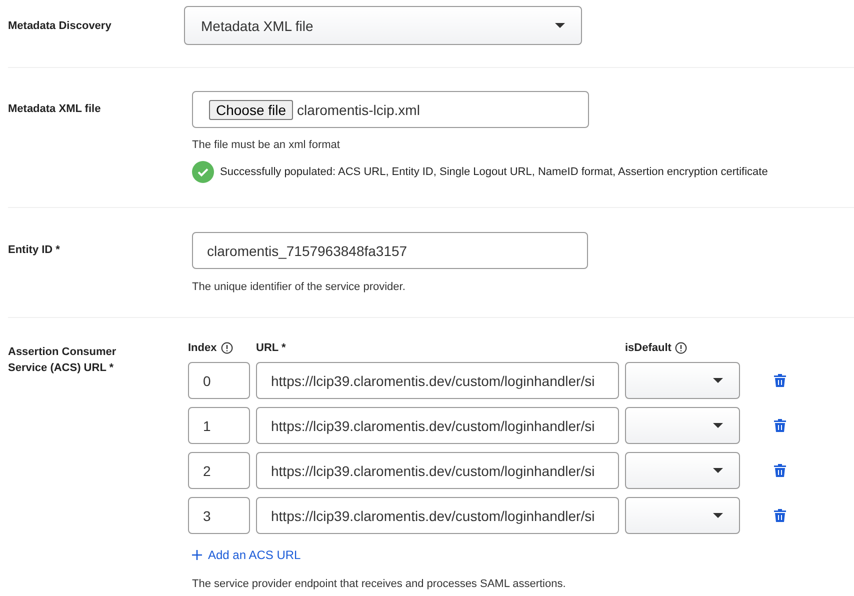 This screenshot has width=854, height=596. I want to click on column-header: isDefault, so click(648, 348).